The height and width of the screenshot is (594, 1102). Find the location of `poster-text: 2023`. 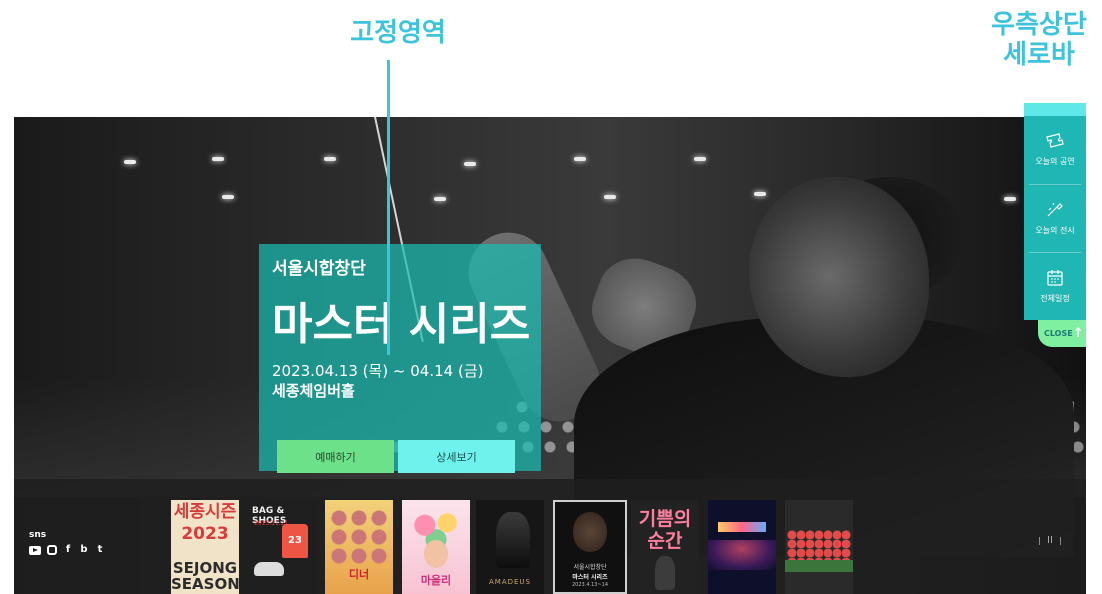

poster-text: 2023 is located at coordinates (205, 534).